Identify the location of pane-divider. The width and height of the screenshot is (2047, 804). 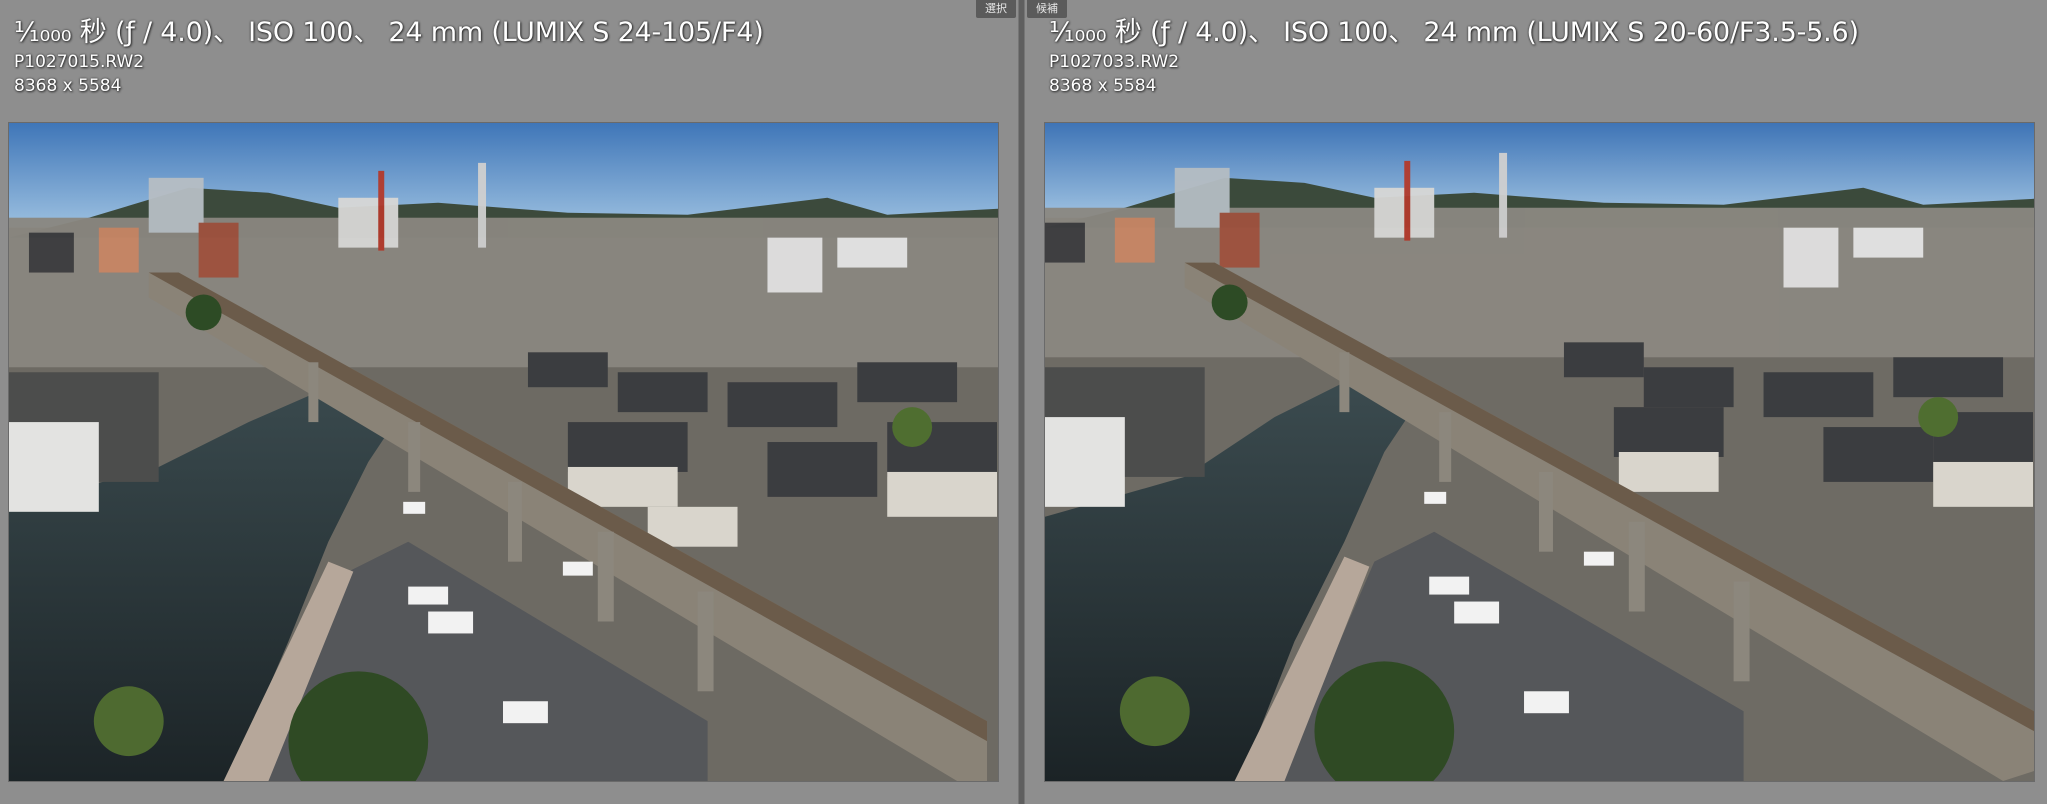
(1021, 402).